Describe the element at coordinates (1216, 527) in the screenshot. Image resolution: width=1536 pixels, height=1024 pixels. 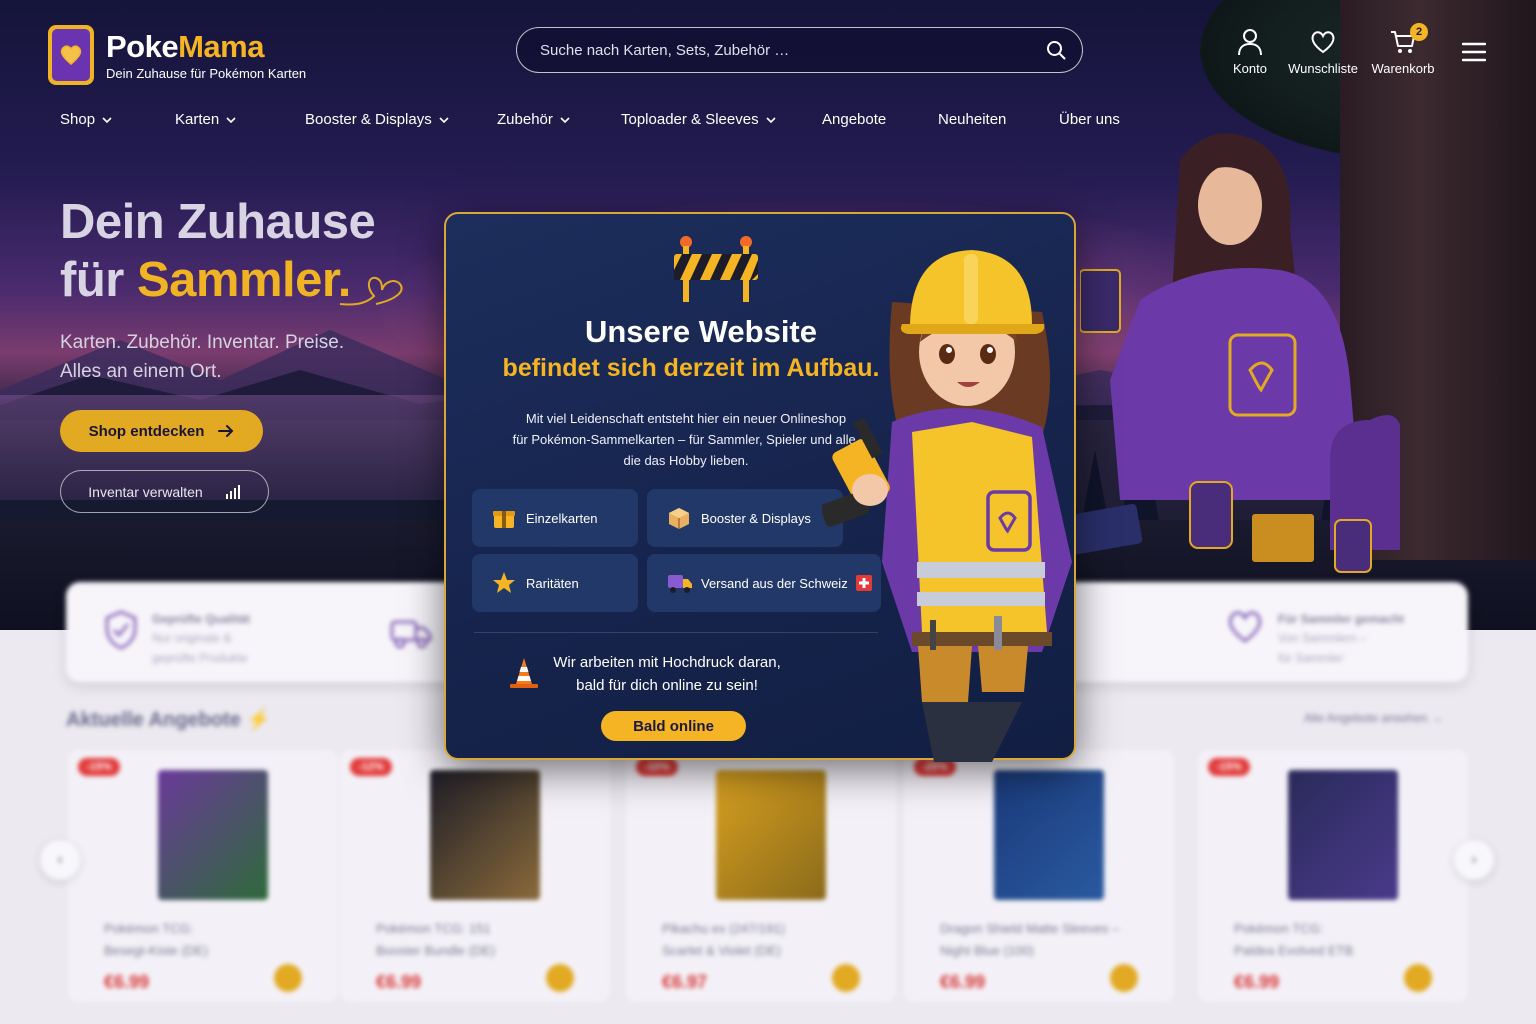
I see `collectibles-props` at that location.